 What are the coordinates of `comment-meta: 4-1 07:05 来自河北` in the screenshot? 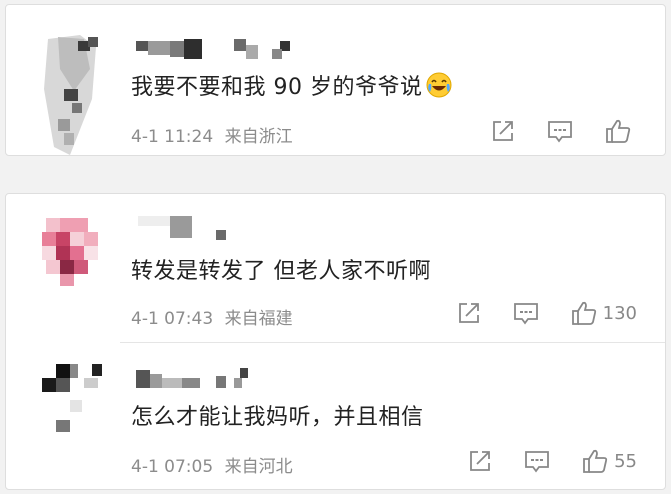 It's located at (212, 464).